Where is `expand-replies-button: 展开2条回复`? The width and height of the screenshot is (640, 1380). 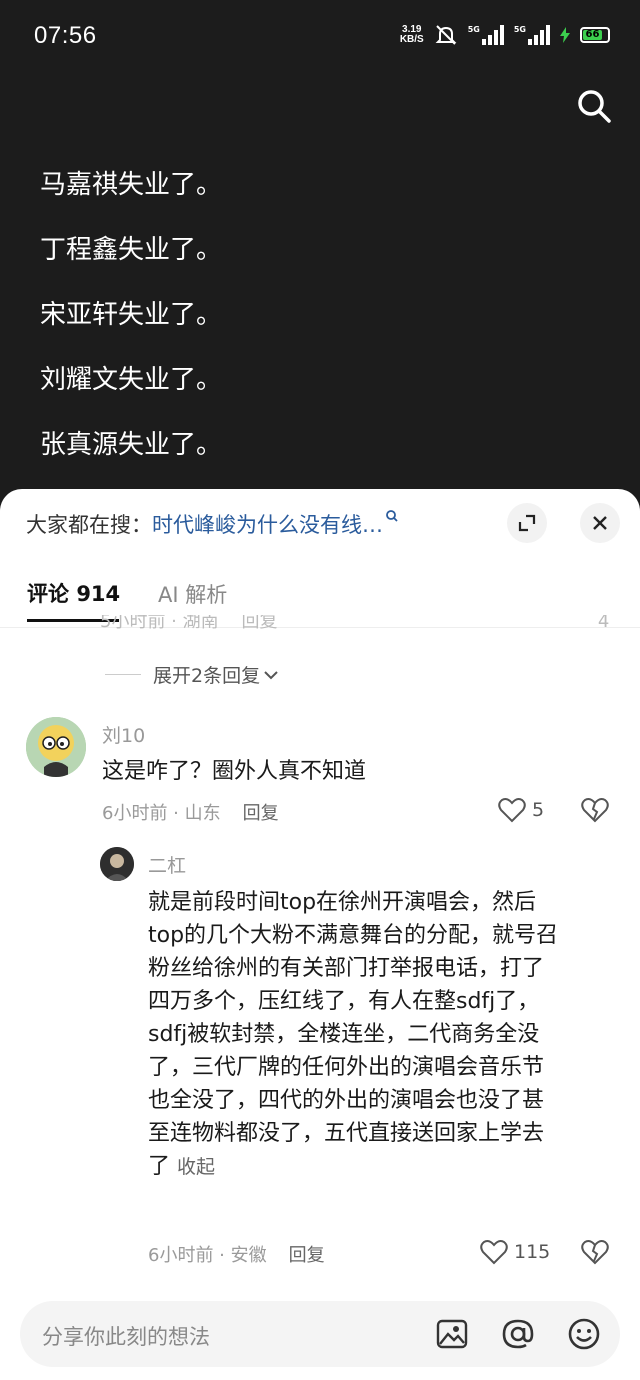 expand-replies-button: 展开2条回复 is located at coordinates (192, 674).